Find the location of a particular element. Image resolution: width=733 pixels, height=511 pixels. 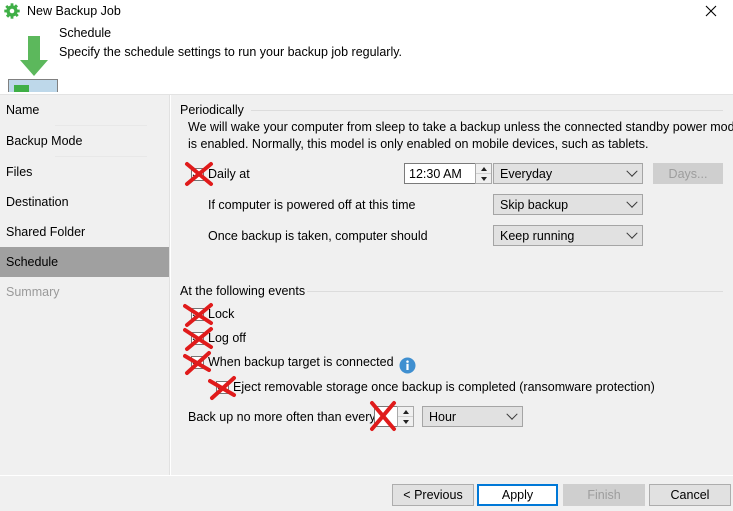

sidebar-item-files: Files is located at coordinates (84, 172).